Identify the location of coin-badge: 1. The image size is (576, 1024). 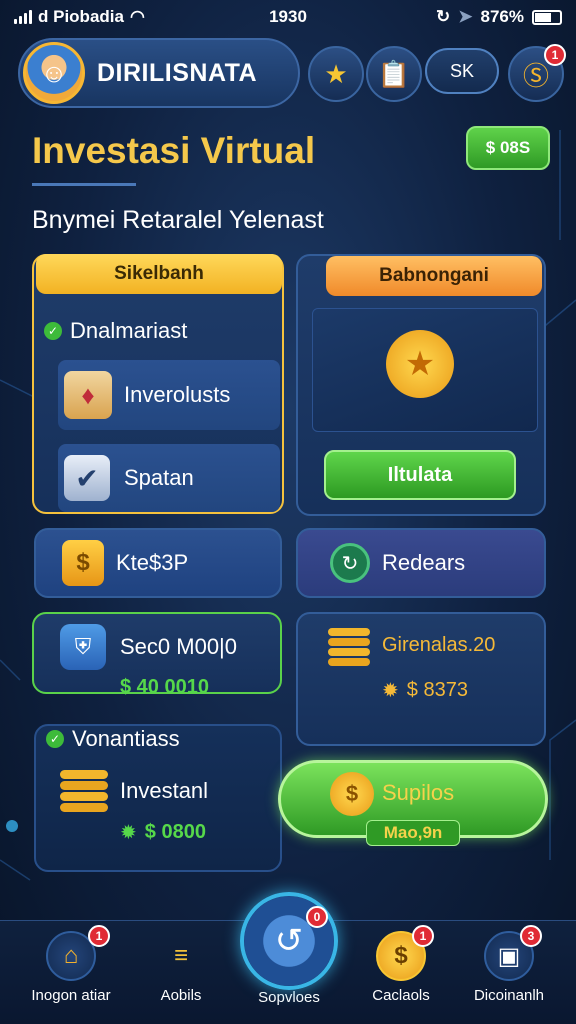
(555, 55).